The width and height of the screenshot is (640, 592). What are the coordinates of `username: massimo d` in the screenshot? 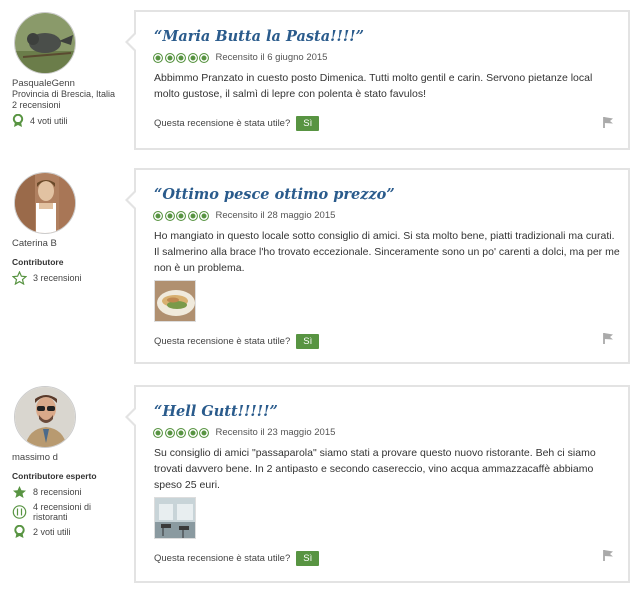 It's located at (68, 457).